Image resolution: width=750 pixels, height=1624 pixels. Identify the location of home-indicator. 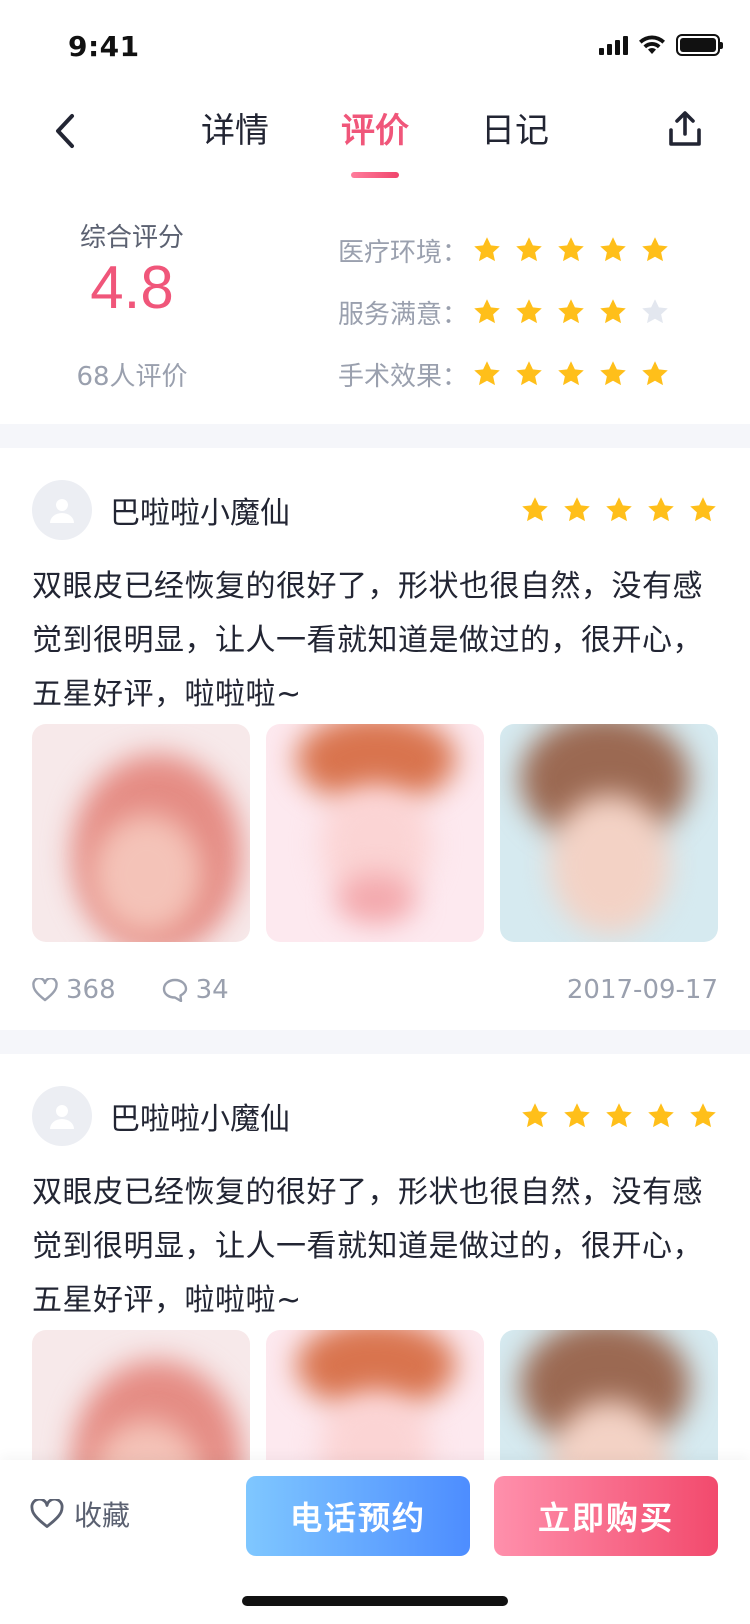
(375, 1601).